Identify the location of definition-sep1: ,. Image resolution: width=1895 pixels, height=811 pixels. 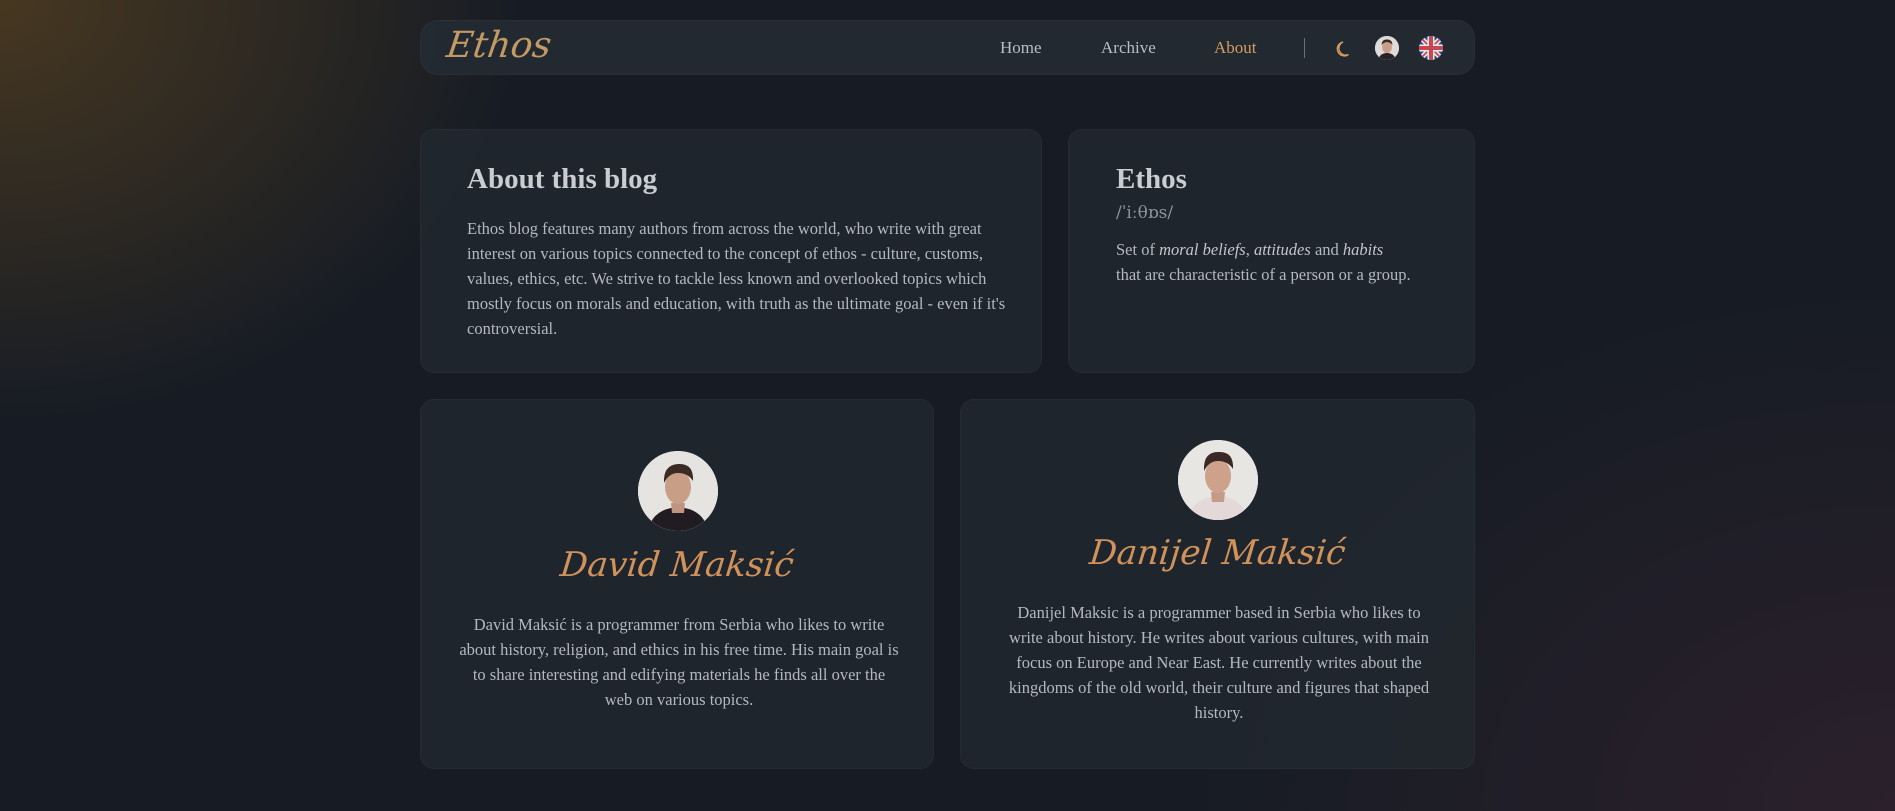
(1249, 249).